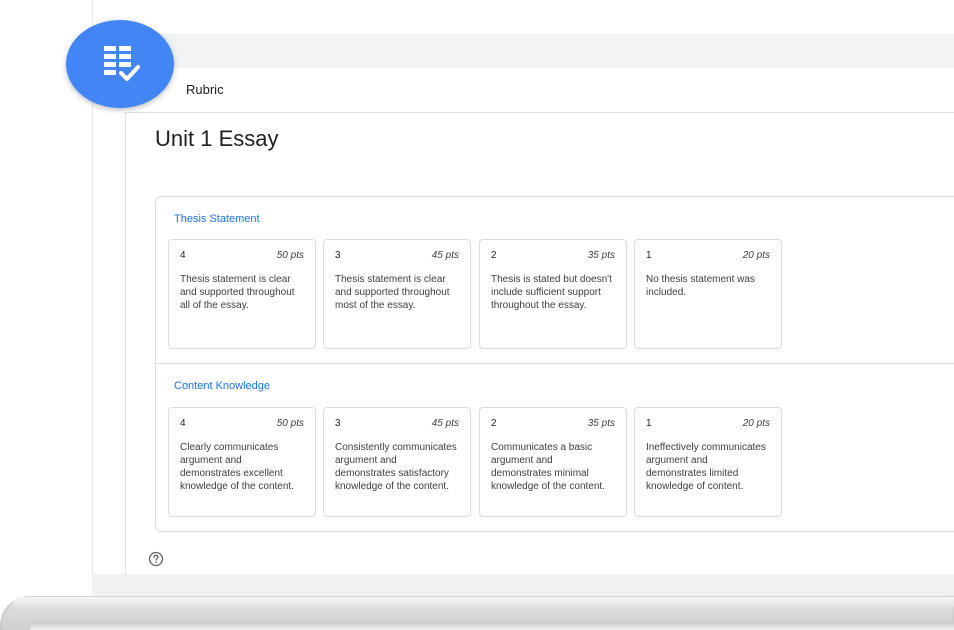 This screenshot has height=630, width=954. Describe the element at coordinates (217, 138) in the screenshot. I see `page-title: Unit 1 Essay` at that location.